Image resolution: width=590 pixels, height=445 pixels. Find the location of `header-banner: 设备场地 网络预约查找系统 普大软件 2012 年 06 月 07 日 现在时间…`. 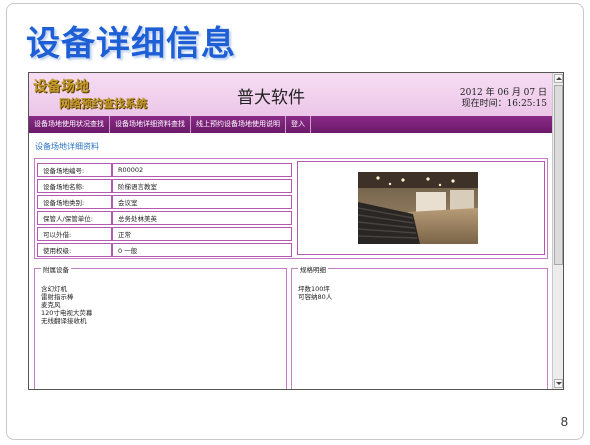

header-banner: 设备场地 网络预约查找系统 普大软件 2012 年 06 月 07 日 现在时间… is located at coordinates (291, 94).